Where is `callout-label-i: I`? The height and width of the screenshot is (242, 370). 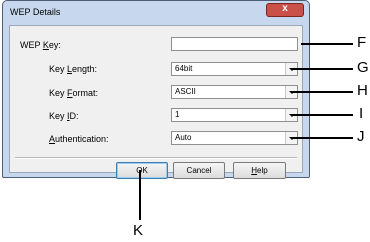
callout-label-i: I is located at coordinates (361, 113).